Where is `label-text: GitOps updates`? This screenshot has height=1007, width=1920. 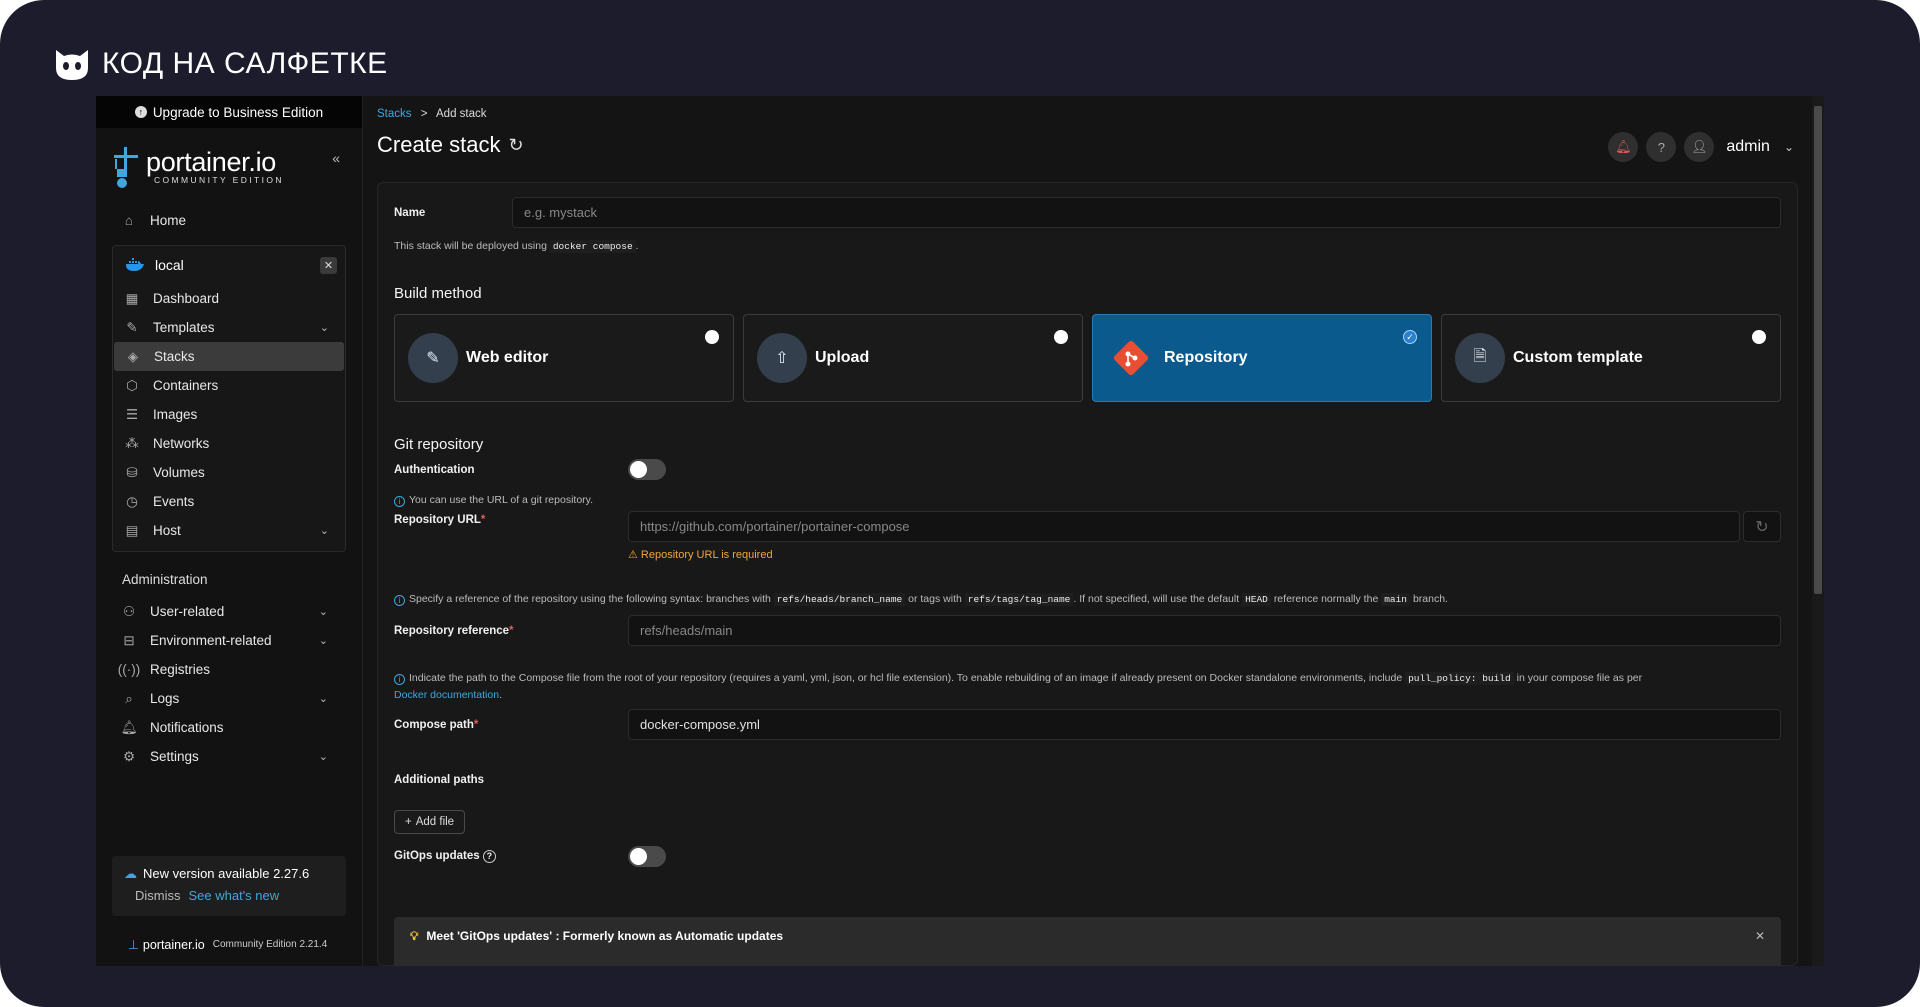 label-text: GitOps updates is located at coordinates (437, 856).